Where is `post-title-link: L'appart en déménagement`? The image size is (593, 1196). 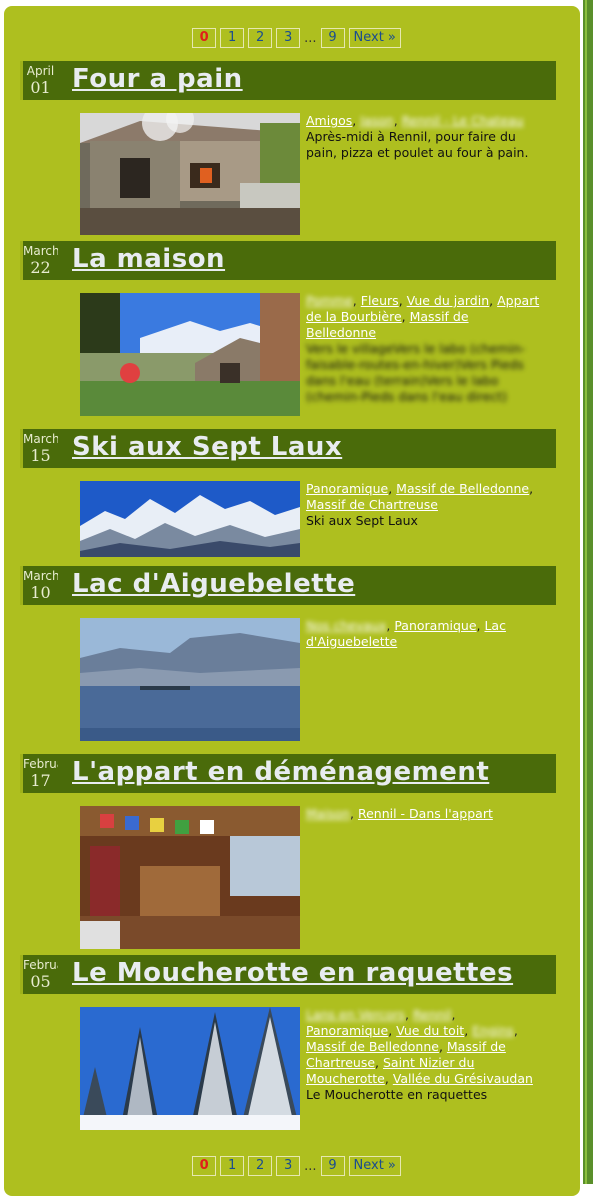
post-title-link: L'appart en déménagement is located at coordinates (280, 772).